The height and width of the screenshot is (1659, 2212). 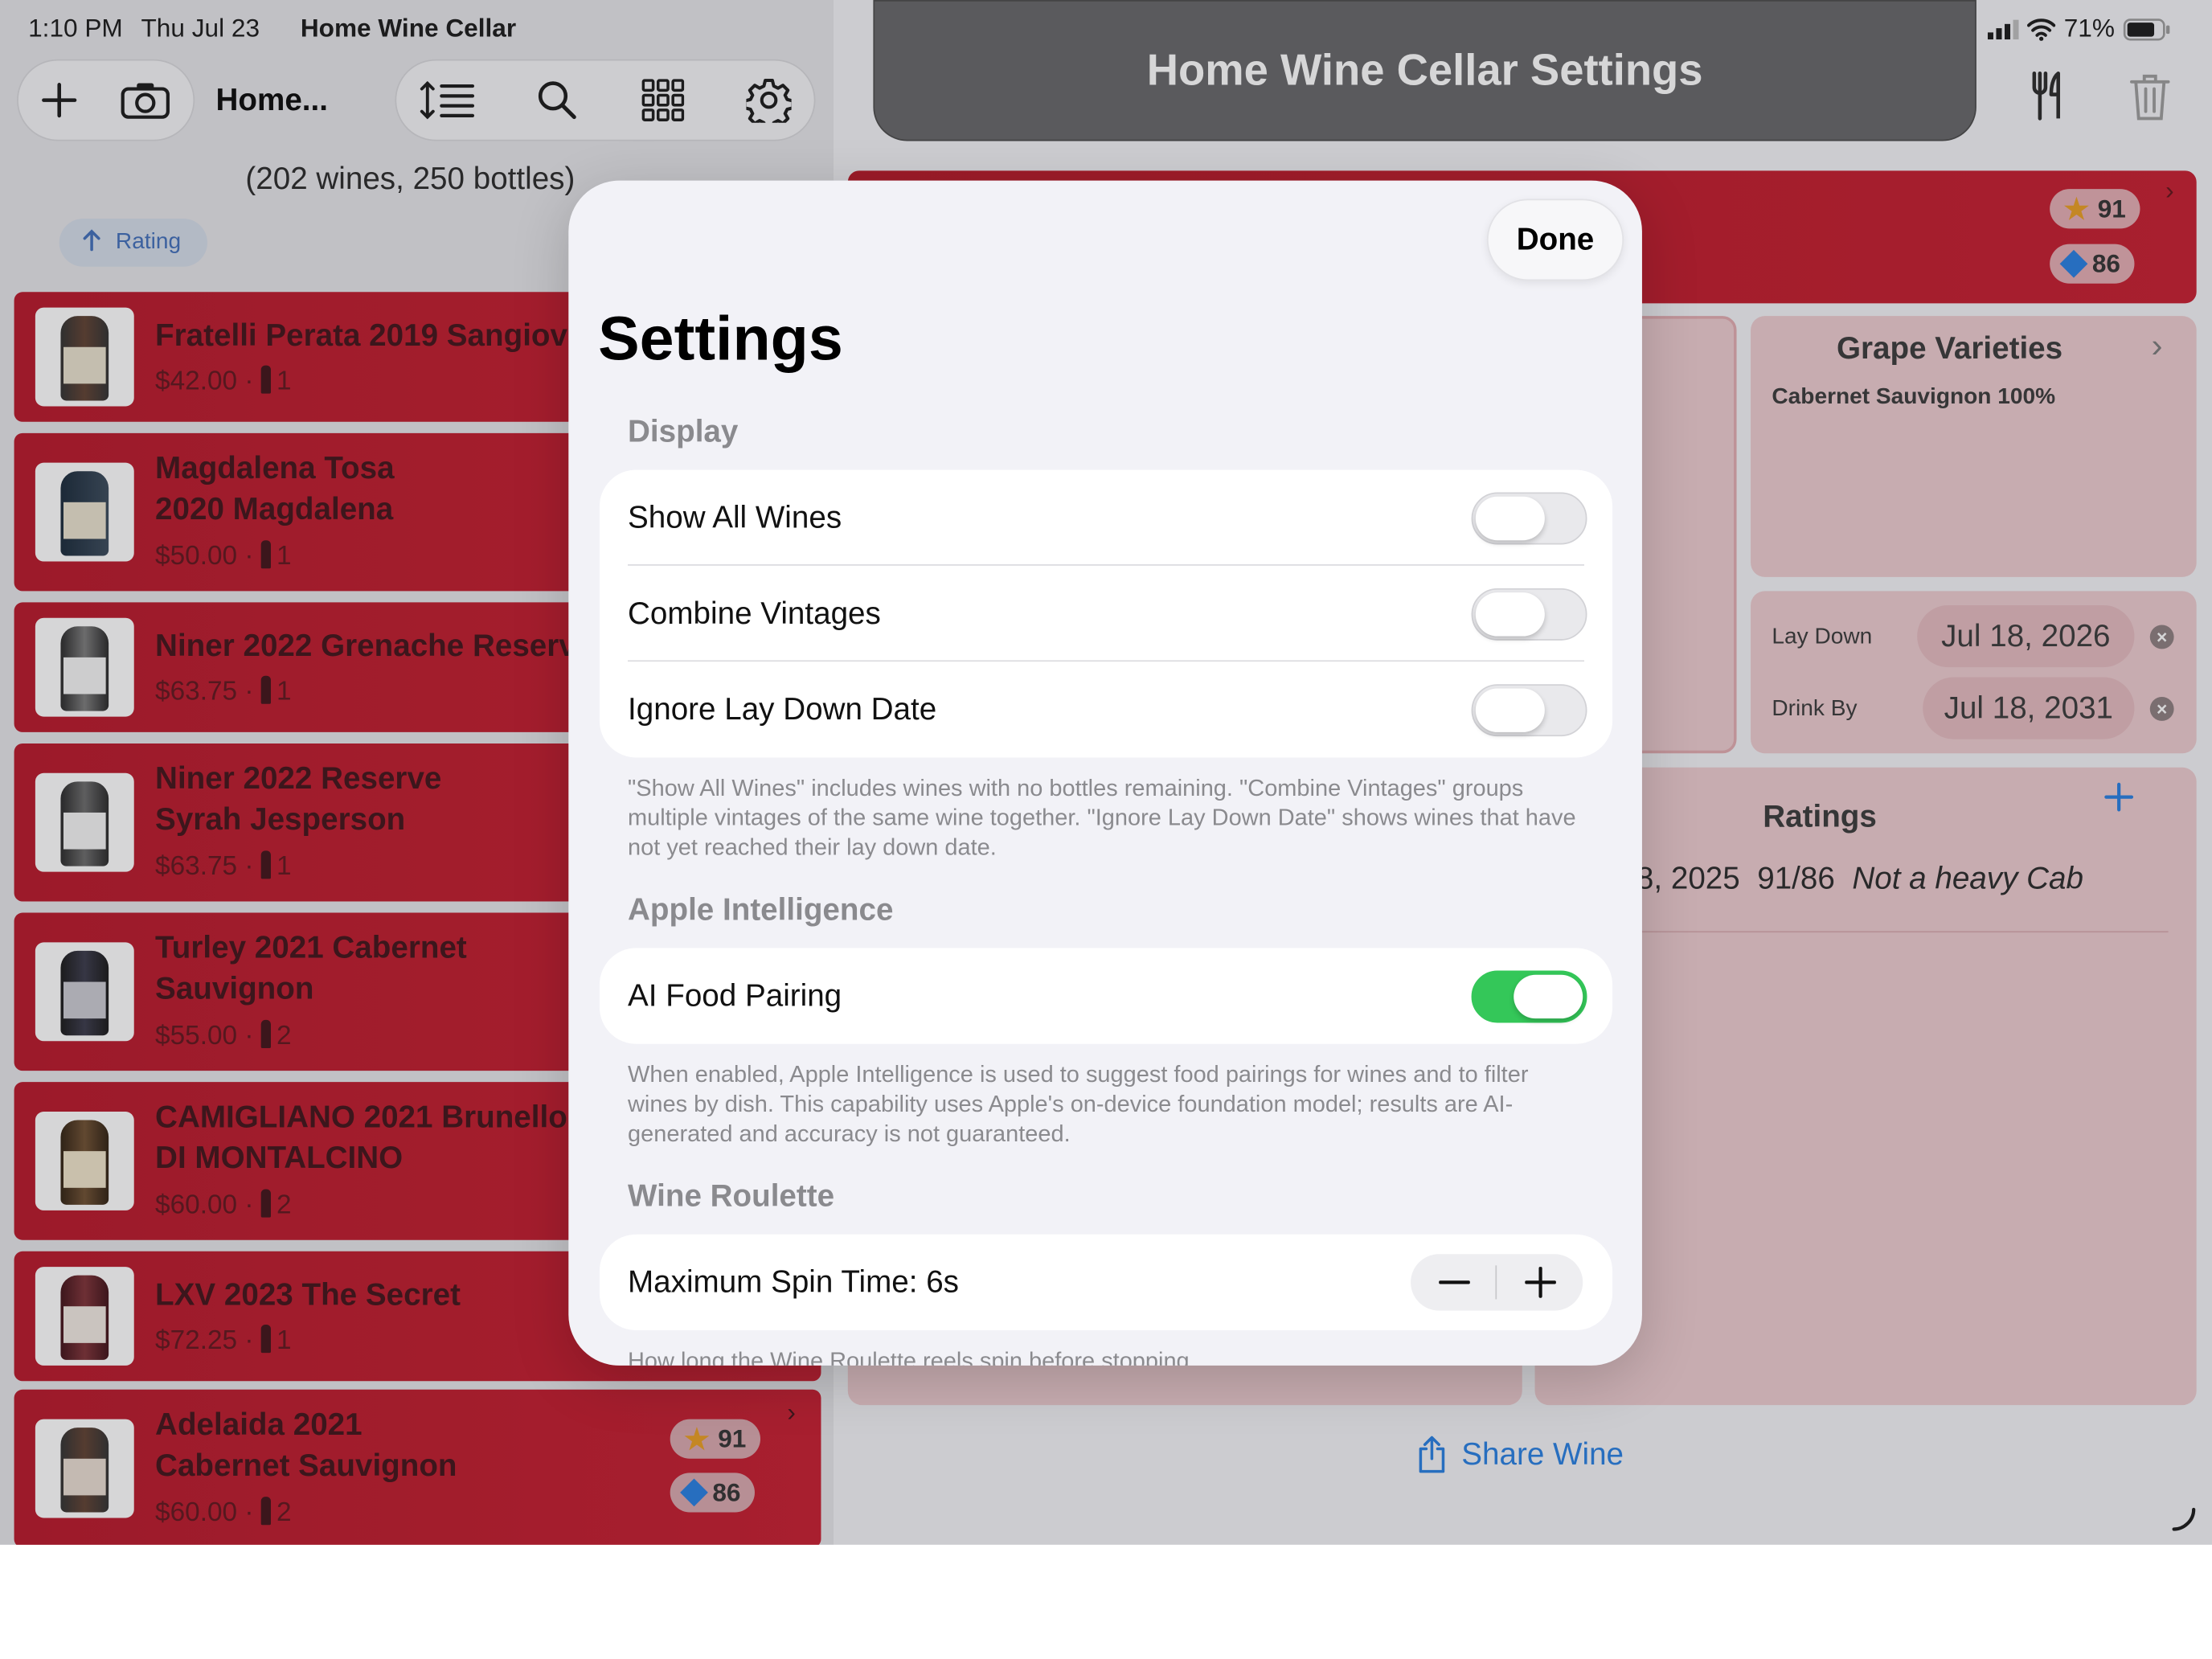 What do you see at coordinates (1106, 709) in the screenshot?
I see `ignore-lay-down-row: Ignore Lay Down Date` at bounding box center [1106, 709].